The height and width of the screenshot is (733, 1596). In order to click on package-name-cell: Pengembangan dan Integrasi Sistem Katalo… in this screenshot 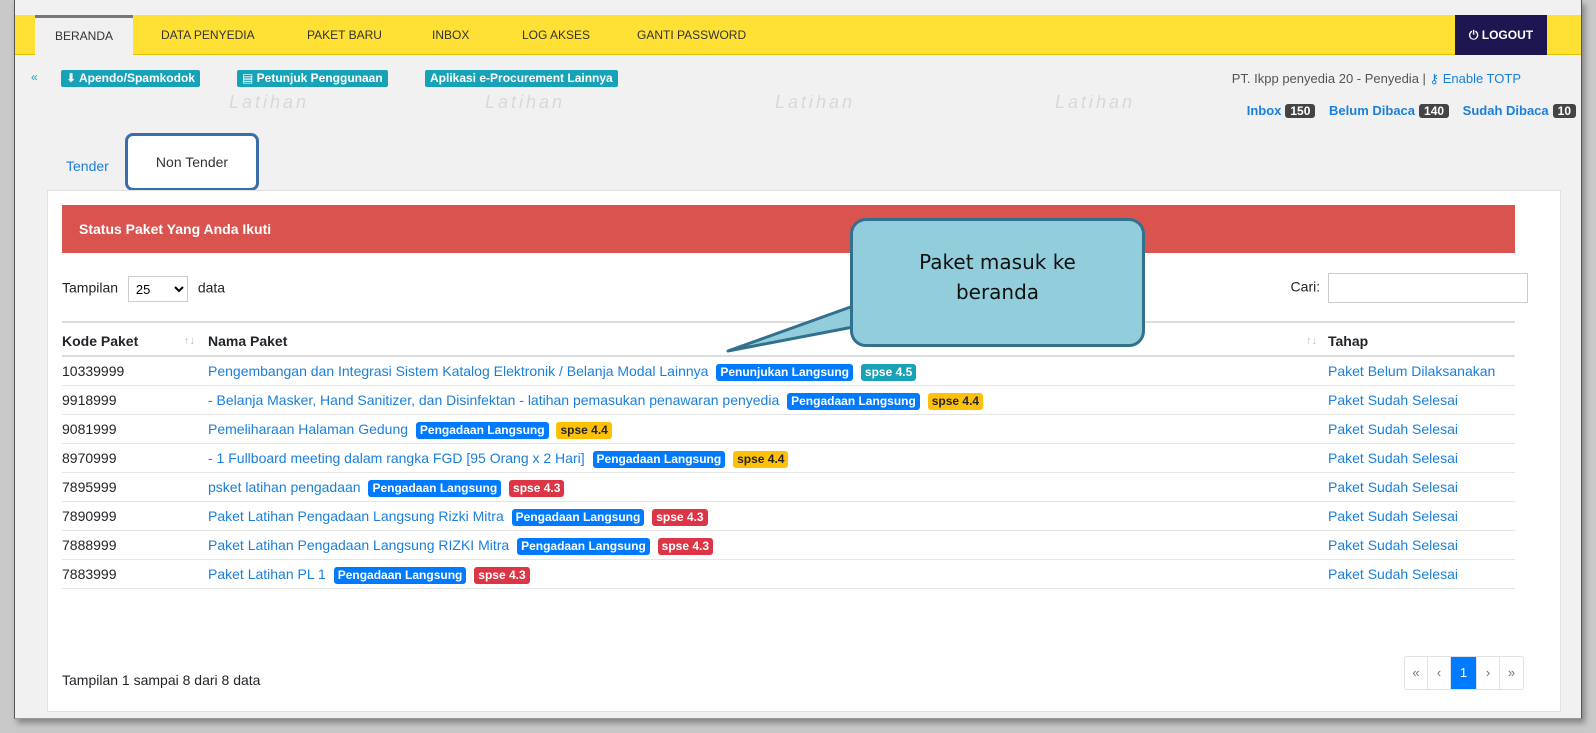, I will do `click(768, 371)`.